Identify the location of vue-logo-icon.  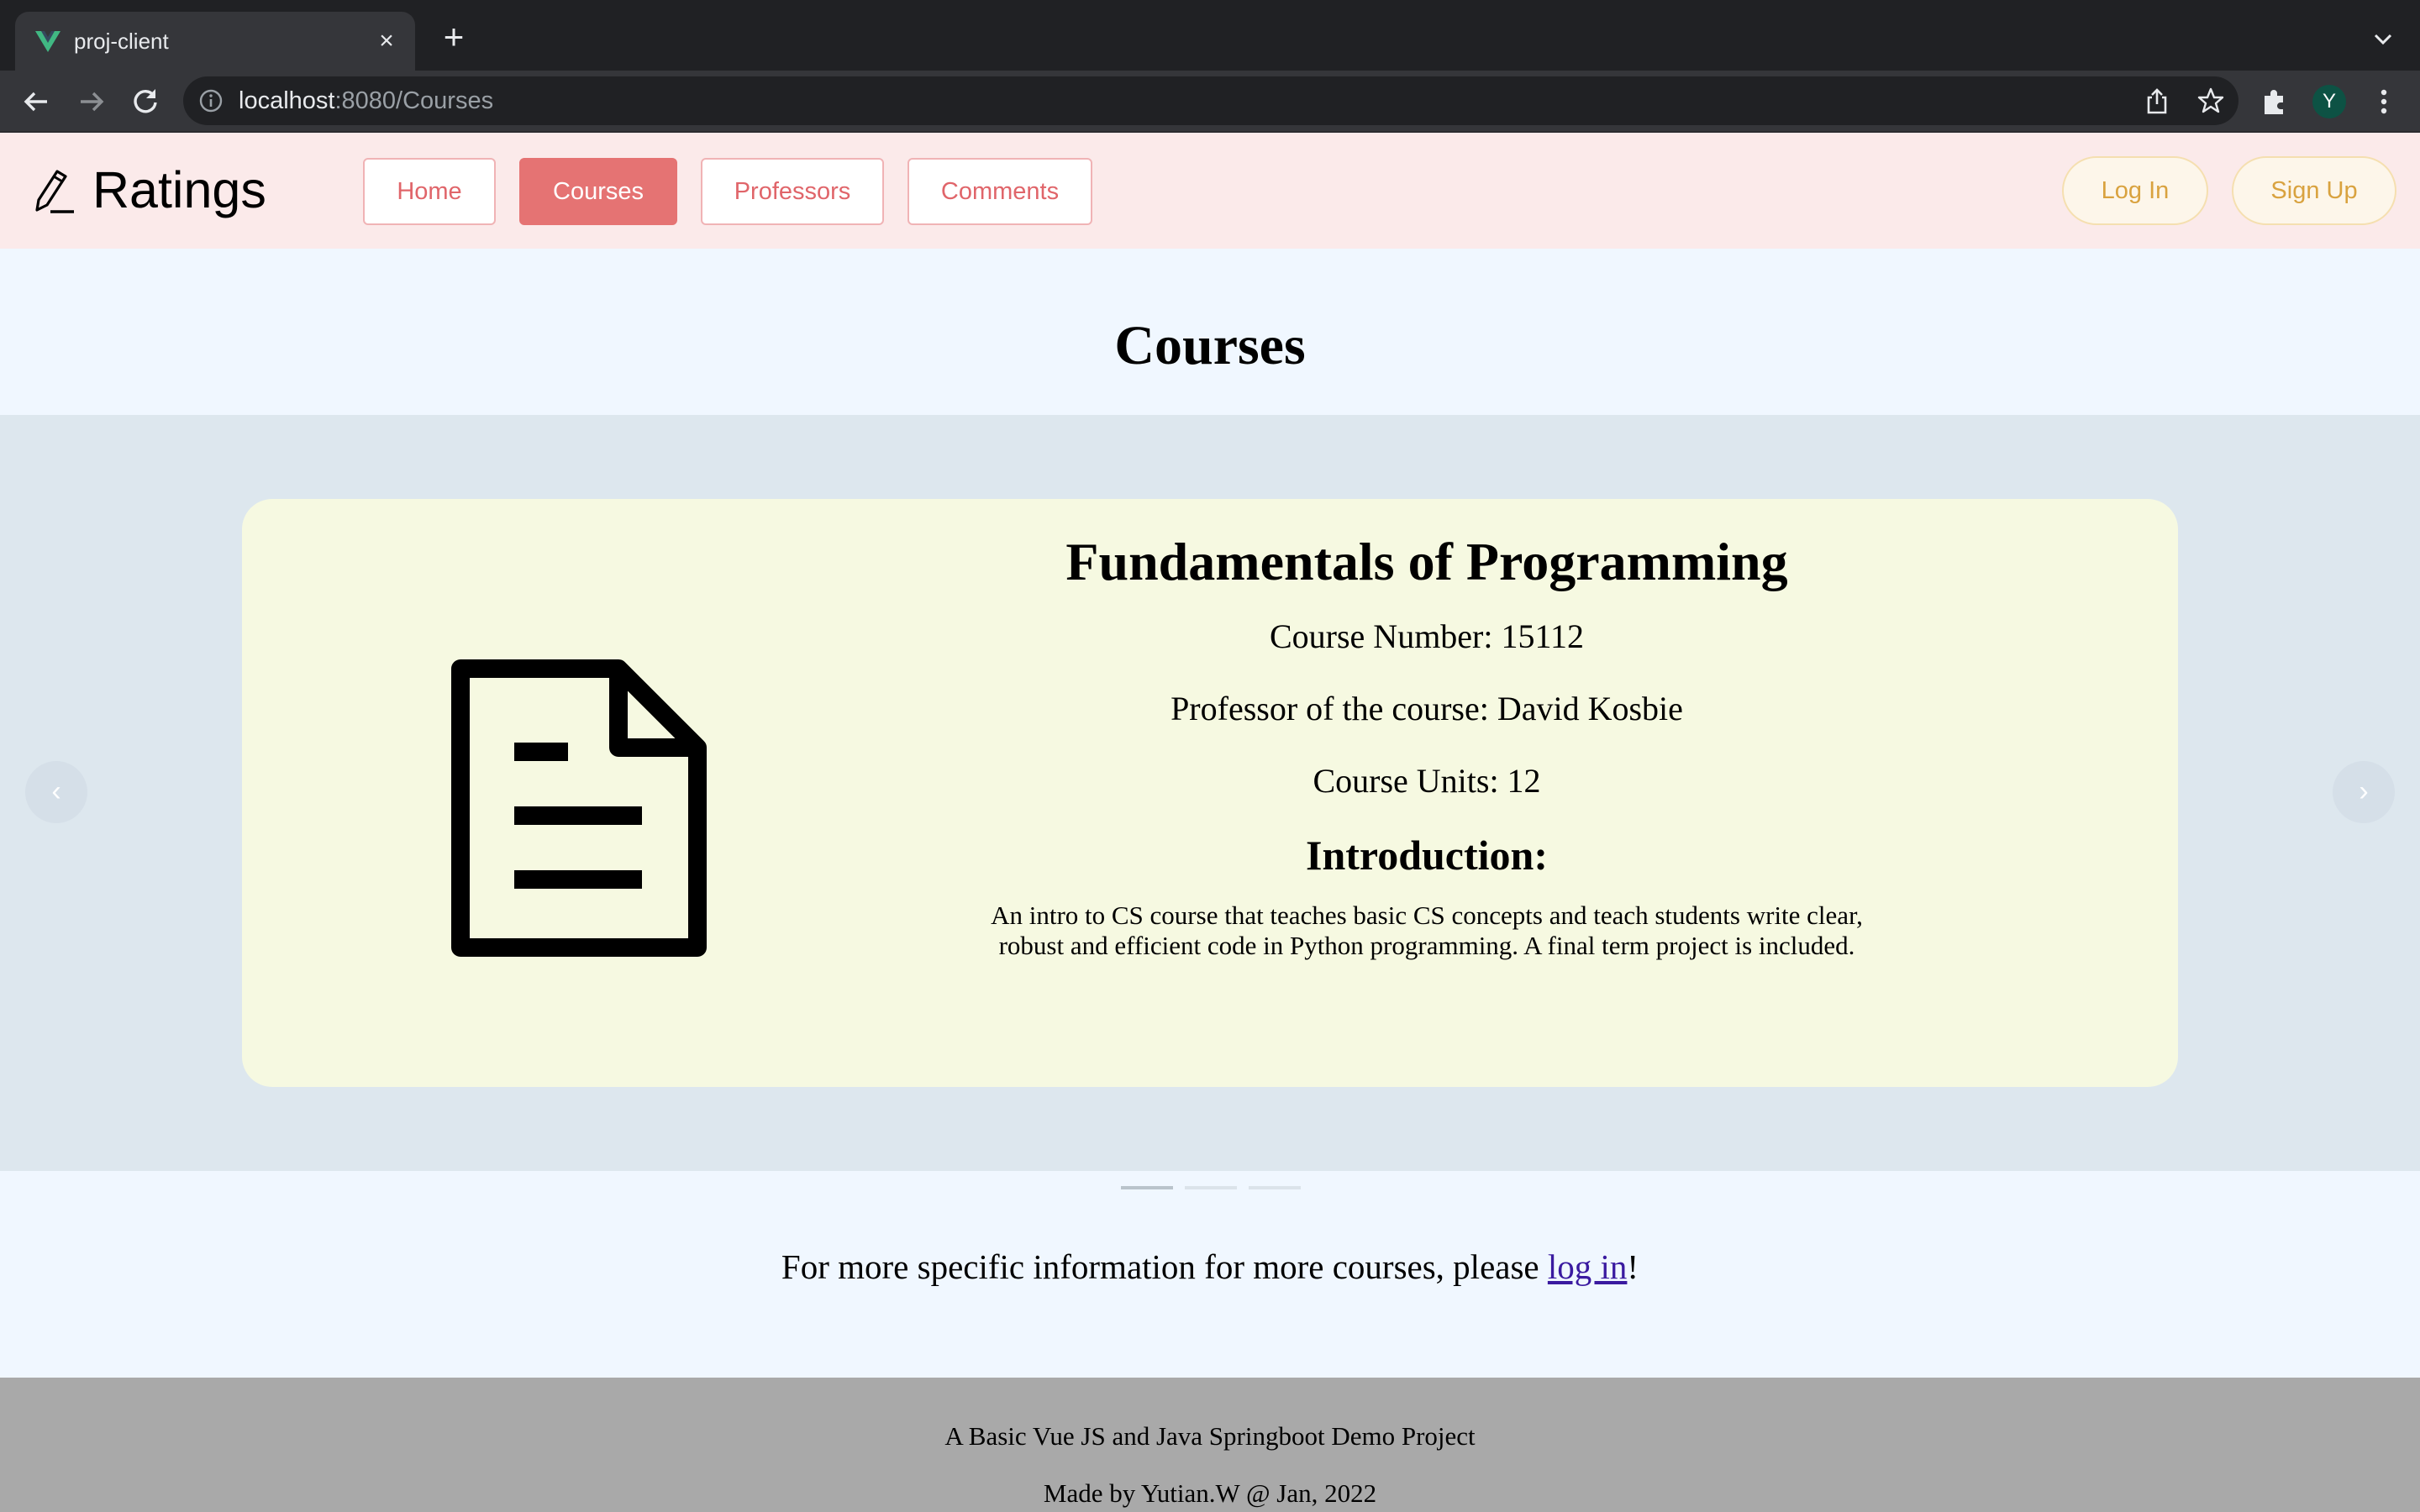
(47, 41).